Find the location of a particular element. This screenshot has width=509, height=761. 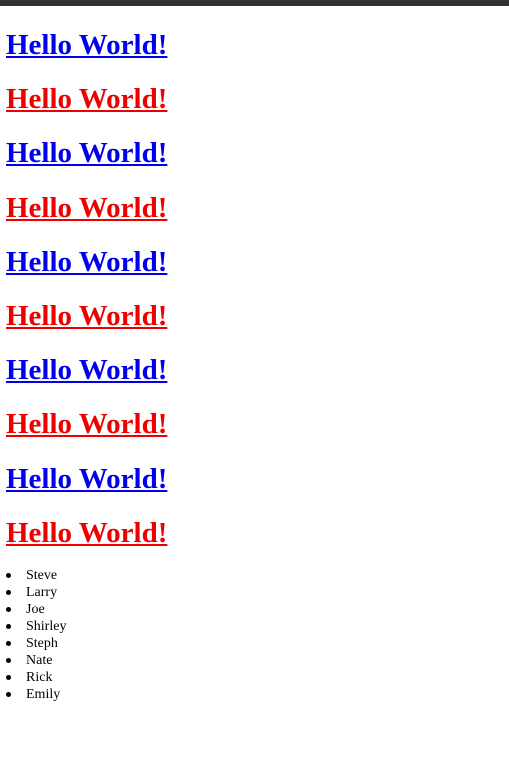

list-item-label: Steph is located at coordinates (42, 643).